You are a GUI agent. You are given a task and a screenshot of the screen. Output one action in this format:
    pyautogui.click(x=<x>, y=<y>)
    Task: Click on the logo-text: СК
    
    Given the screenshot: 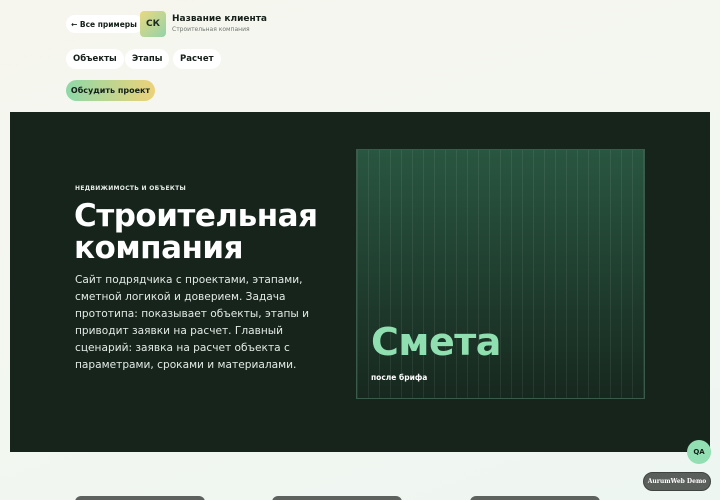 What is the action you would take?
    pyautogui.click(x=153, y=24)
    